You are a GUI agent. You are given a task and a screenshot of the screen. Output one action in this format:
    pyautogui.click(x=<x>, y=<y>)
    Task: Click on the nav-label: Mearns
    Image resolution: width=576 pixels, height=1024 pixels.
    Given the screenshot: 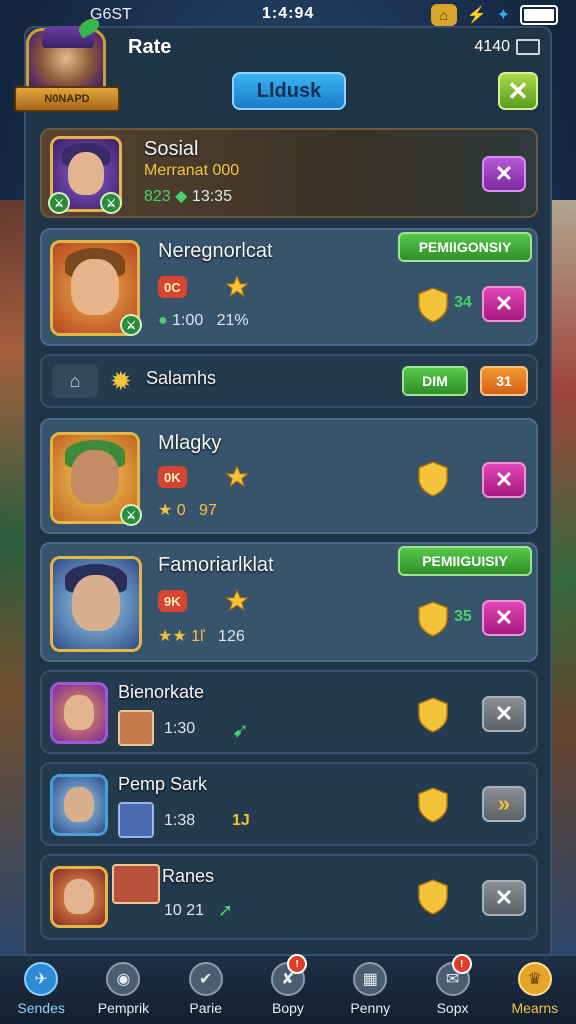 What is the action you would take?
    pyautogui.click(x=535, y=1008)
    